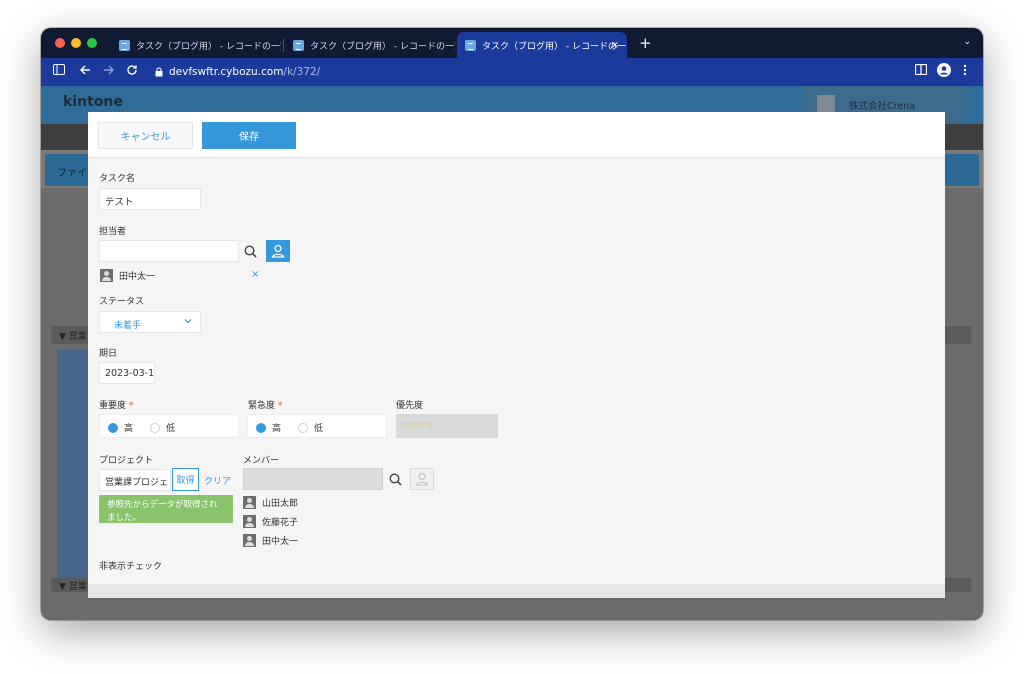 Image resolution: width=1024 pixels, height=674 pixels. I want to click on maximize-window-button, so click(92, 43).